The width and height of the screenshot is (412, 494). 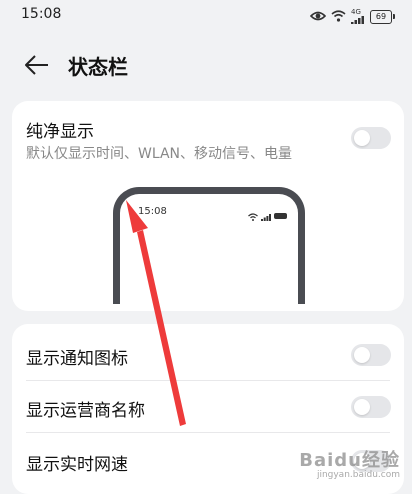 I want to click on status-bar-preview: 15:08, so click(x=209, y=245).